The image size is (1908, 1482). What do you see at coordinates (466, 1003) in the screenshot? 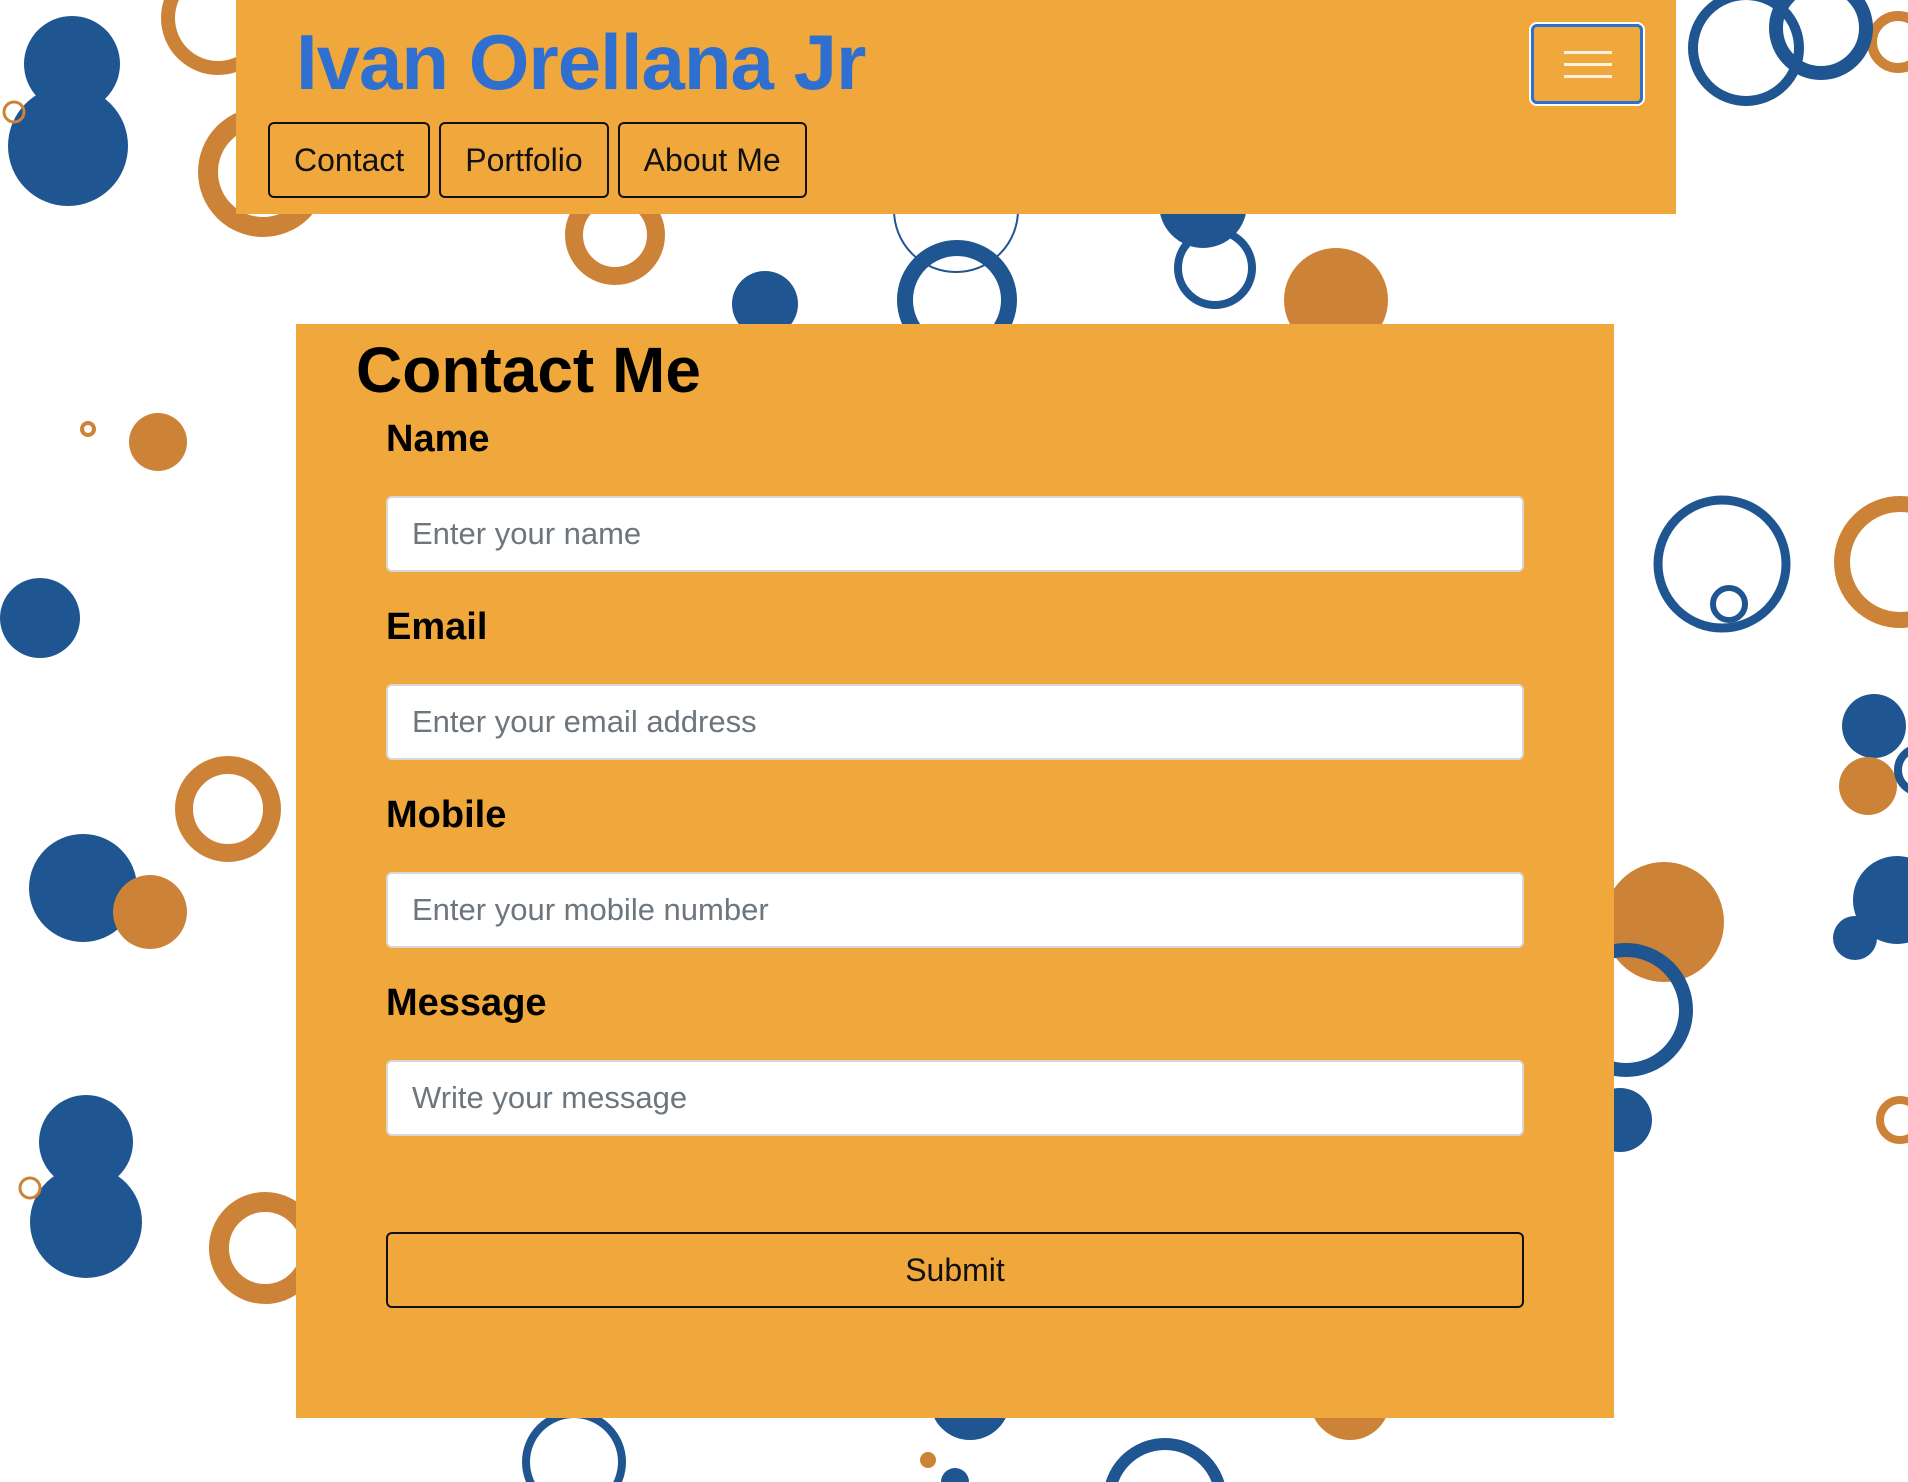
I see `message-label: Message` at bounding box center [466, 1003].